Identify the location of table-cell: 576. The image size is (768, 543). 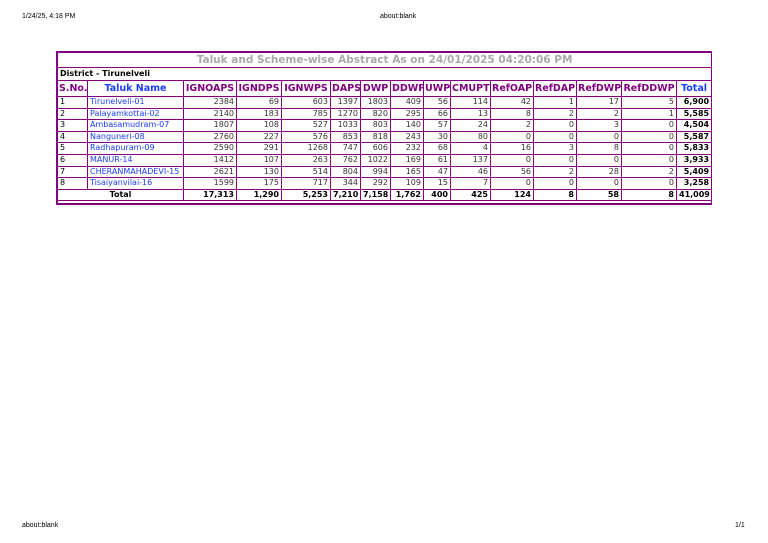
(306, 137).